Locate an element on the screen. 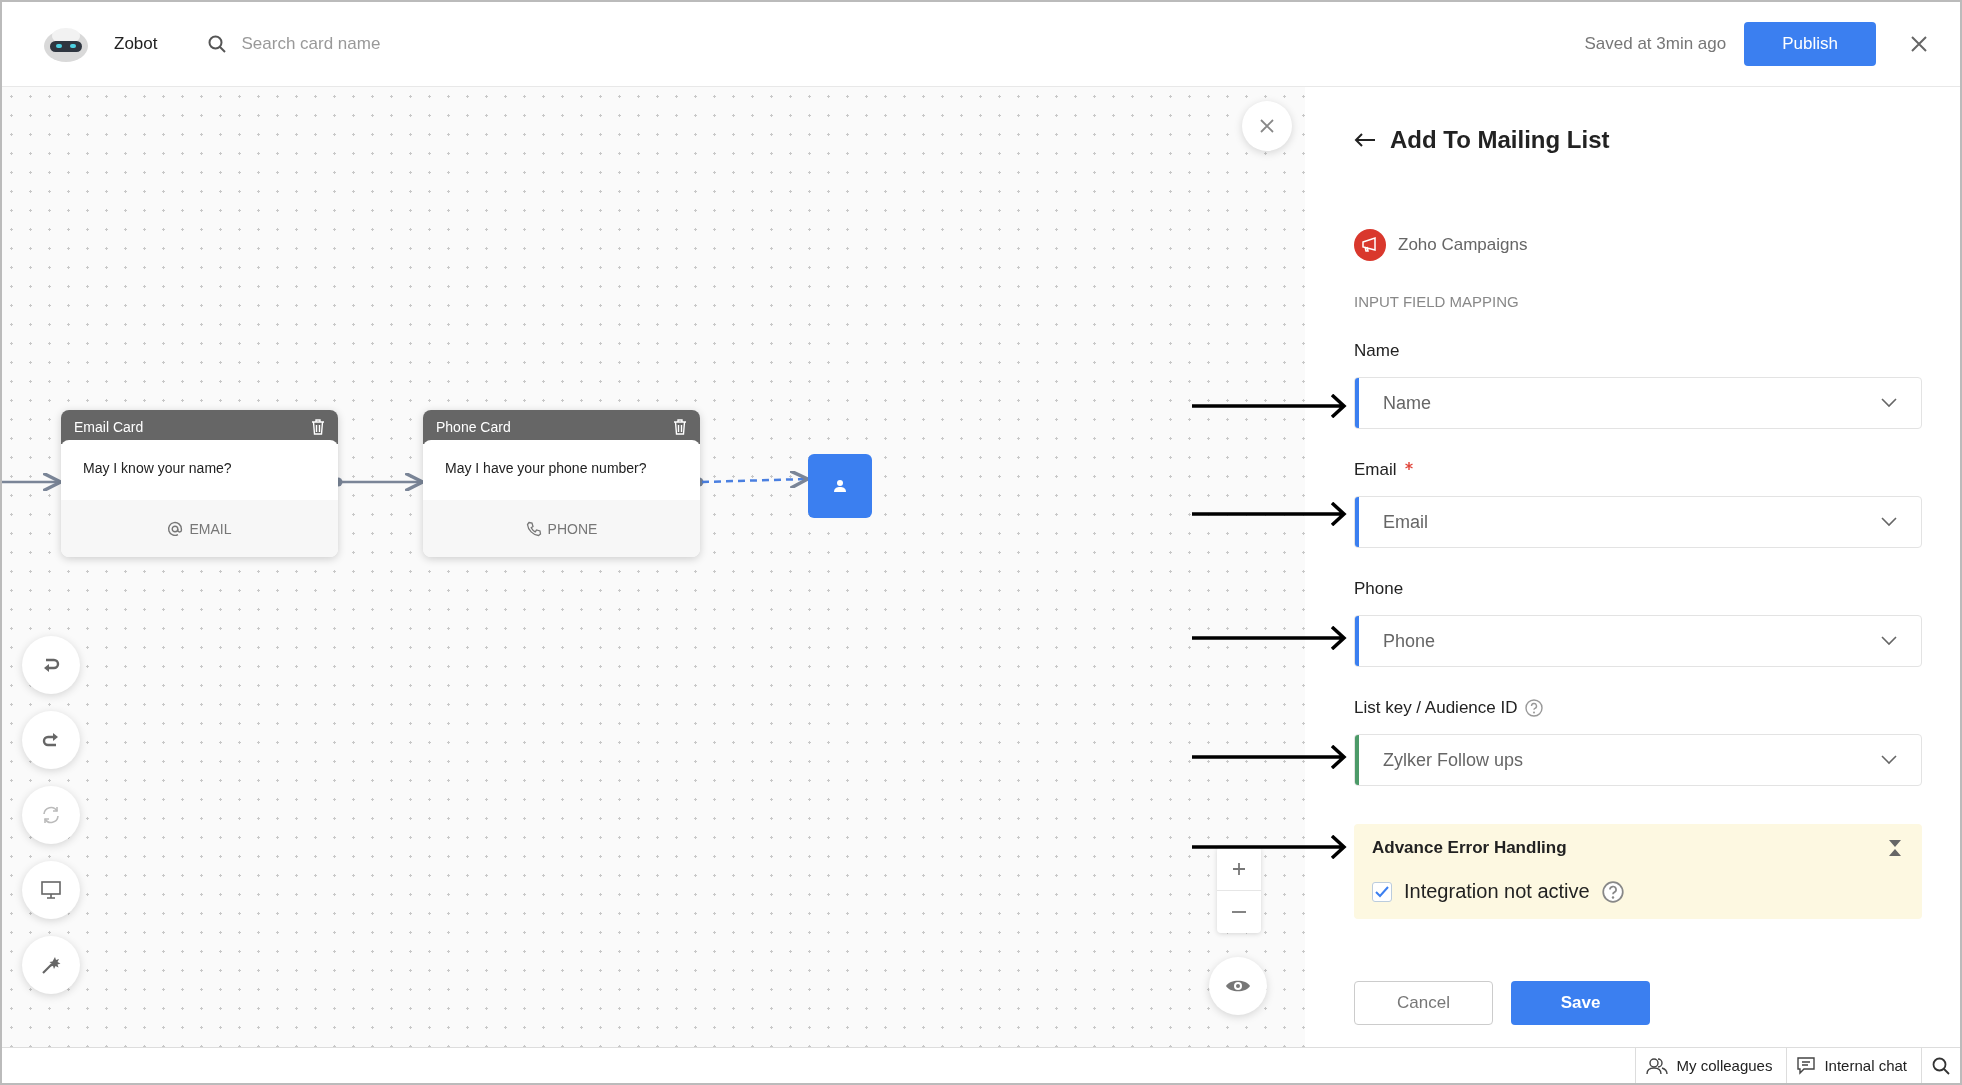  monitor-icon is located at coordinates (51, 890).